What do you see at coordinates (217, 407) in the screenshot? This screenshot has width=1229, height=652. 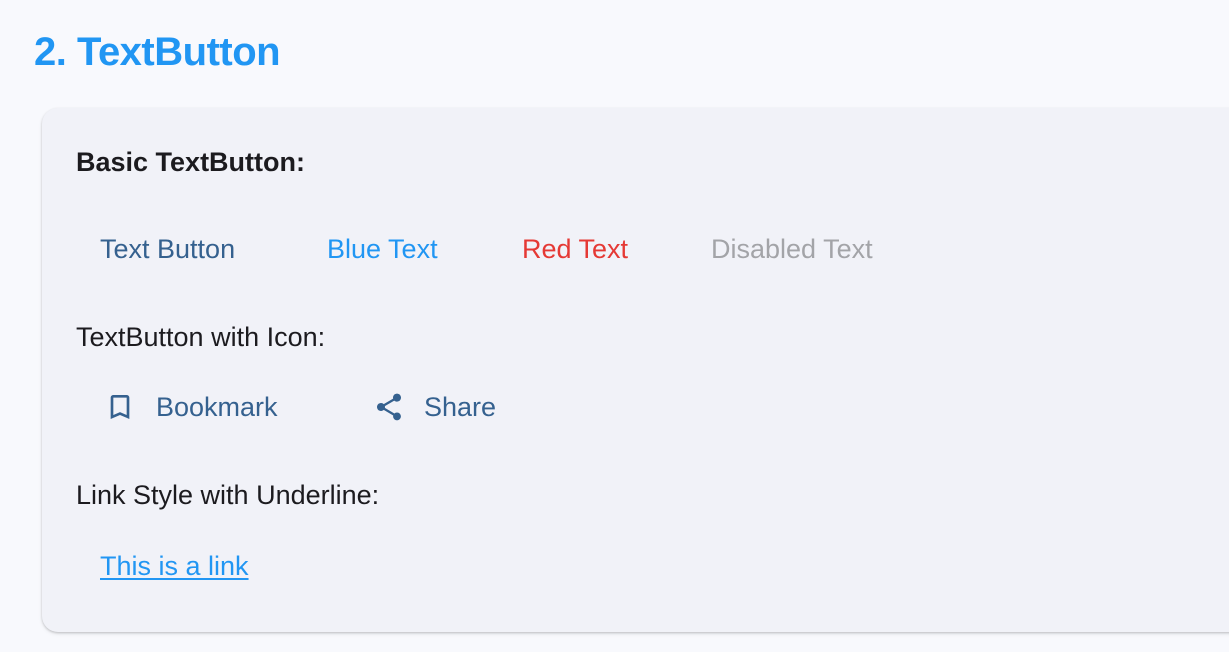 I see `bookmark-button-label: Bookmark` at bounding box center [217, 407].